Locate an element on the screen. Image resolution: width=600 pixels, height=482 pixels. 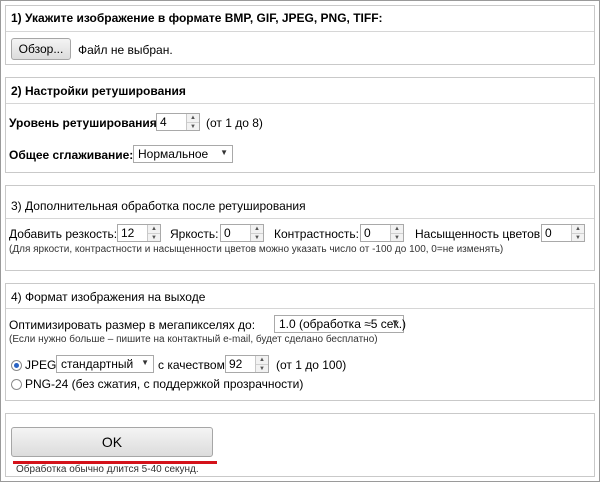
optimize-size-select: 1.0 (обработка ≈5 сек.) ▼ is located at coordinates (340, 324).